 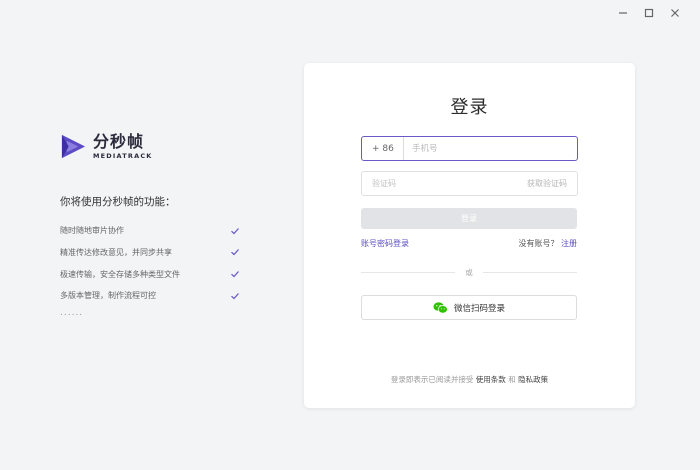 What do you see at coordinates (491, 379) in the screenshot?
I see `terms-link: 使用条款` at bounding box center [491, 379].